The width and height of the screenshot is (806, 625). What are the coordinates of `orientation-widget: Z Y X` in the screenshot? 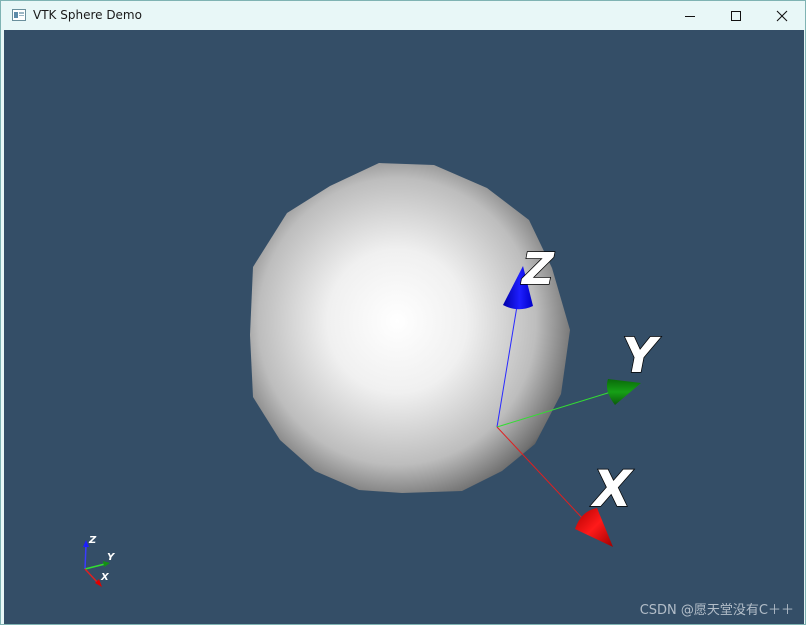 It's located at (99, 561).